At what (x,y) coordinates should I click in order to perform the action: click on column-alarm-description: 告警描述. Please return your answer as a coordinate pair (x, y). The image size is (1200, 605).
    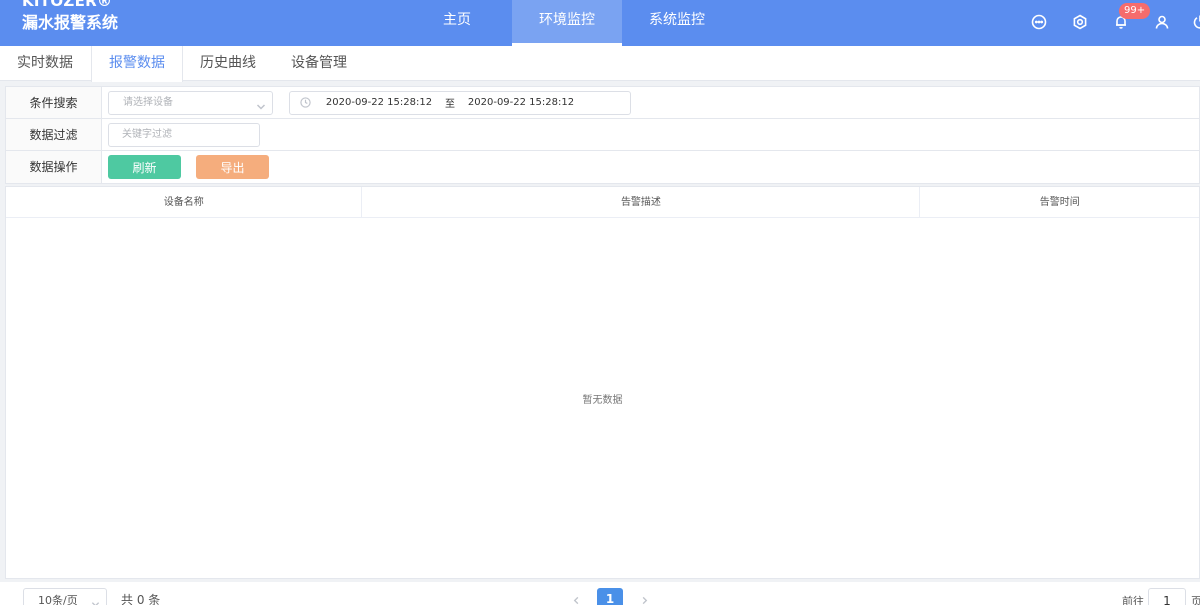
    Looking at the image, I should click on (641, 202).